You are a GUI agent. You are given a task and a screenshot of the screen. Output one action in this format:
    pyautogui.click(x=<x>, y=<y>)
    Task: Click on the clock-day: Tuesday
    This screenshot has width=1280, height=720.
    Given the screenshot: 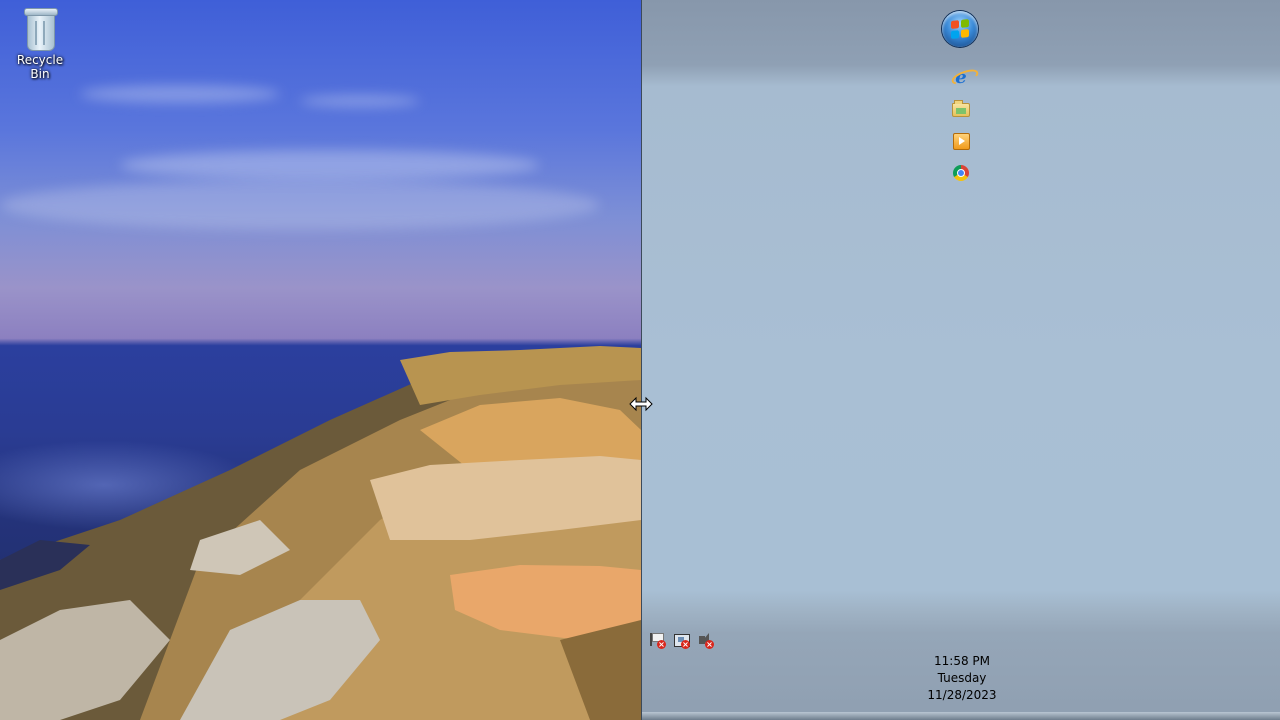 What is the action you would take?
    pyautogui.click(x=962, y=678)
    